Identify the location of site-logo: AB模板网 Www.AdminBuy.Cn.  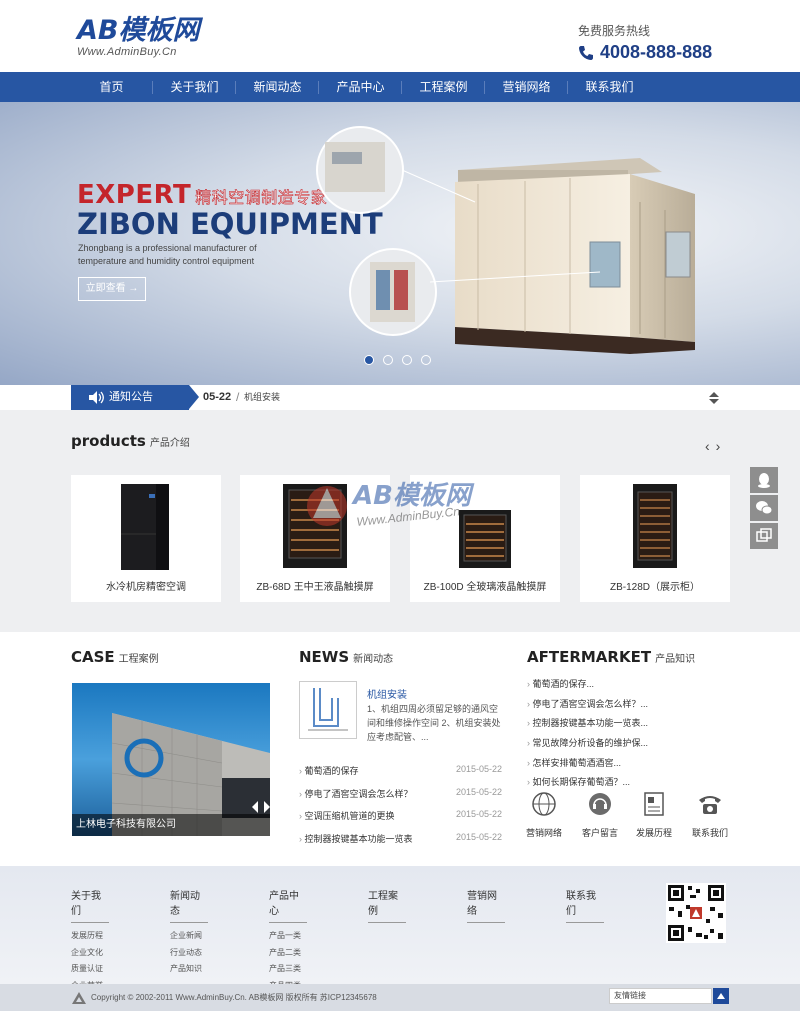
(138, 37).